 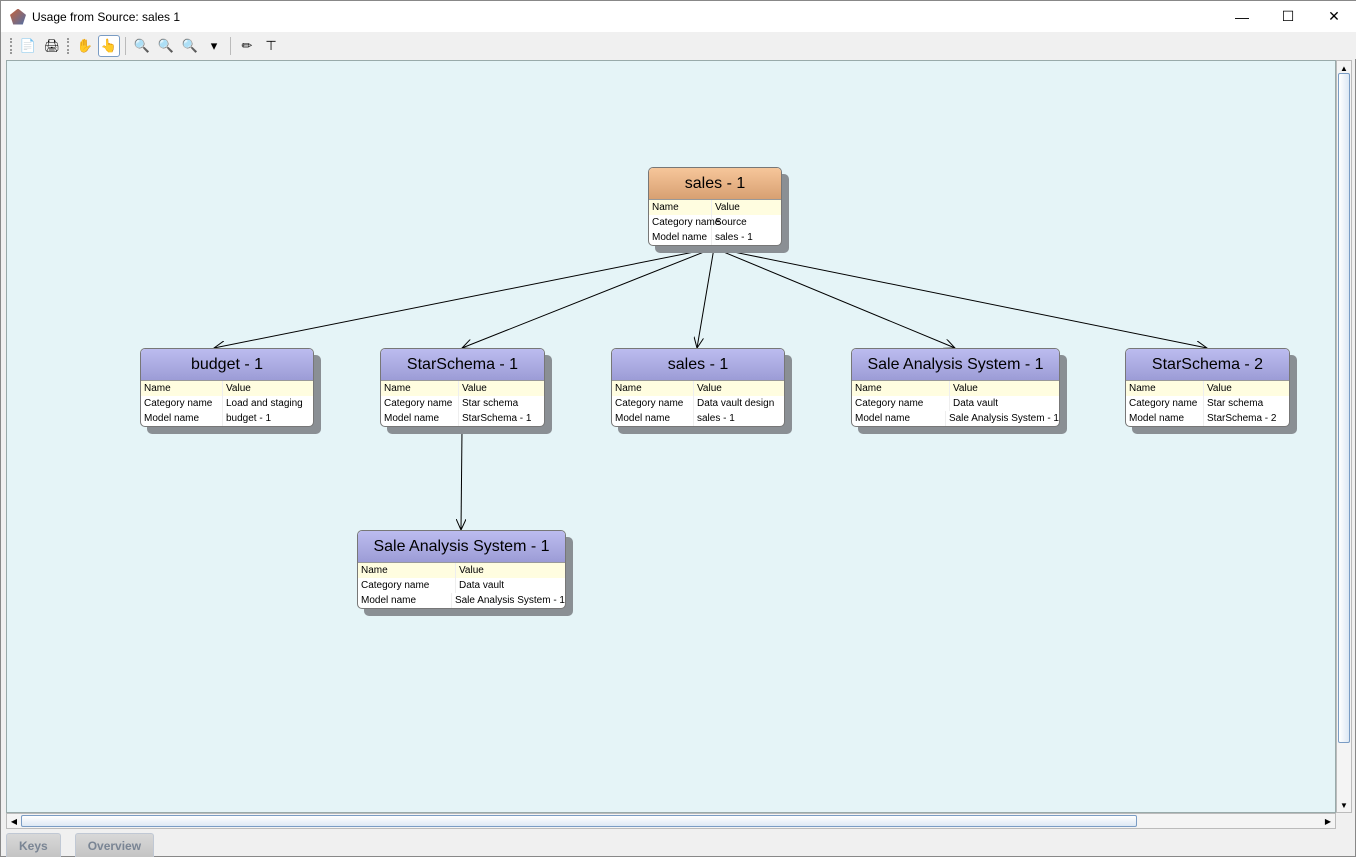 What do you see at coordinates (1207, 365) in the screenshot?
I see `node-title: StarSchema - 2` at bounding box center [1207, 365].